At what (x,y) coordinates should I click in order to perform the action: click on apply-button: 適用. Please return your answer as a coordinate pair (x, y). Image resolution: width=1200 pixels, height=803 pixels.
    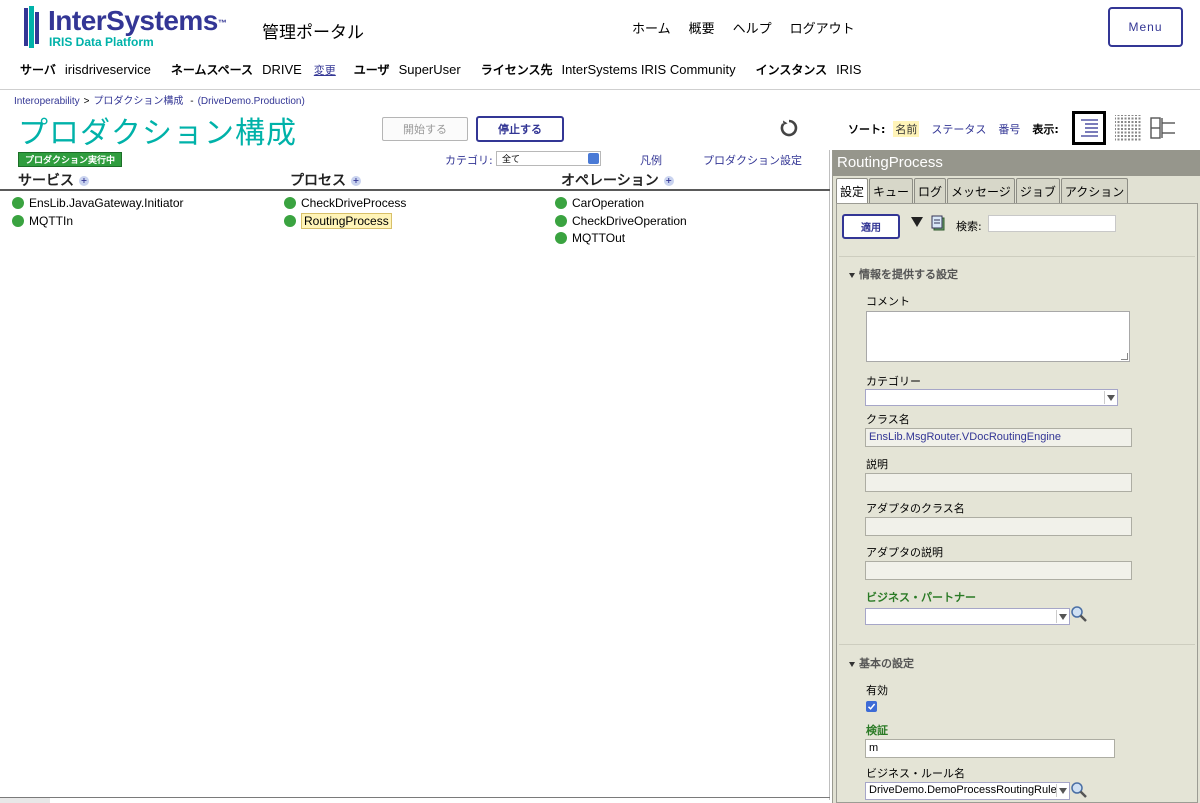
    Looking at the image, I should click on (871, 226).